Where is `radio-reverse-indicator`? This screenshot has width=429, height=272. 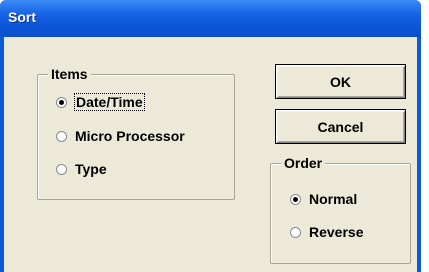
radio-reverse-indicator is located at coordinates (295, 232).